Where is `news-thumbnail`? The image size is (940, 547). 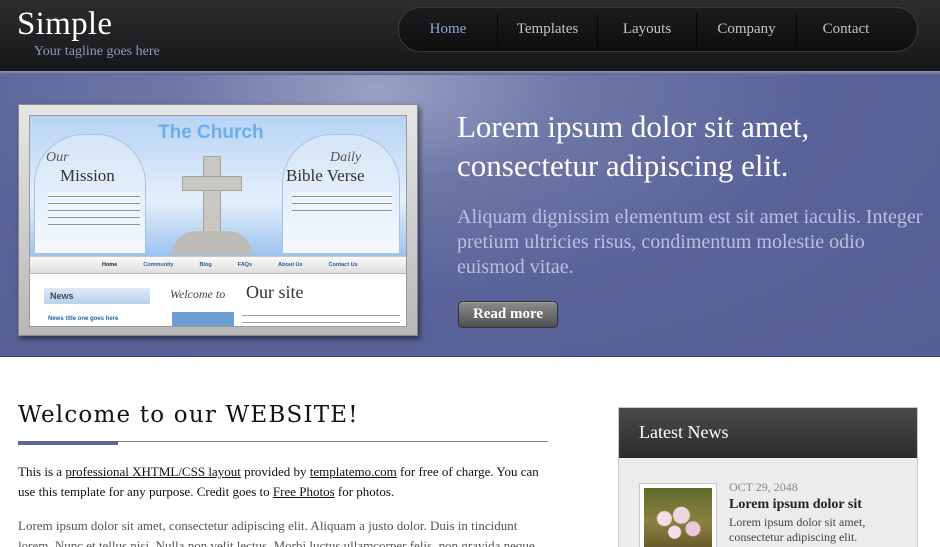 news-thumbnail is located at coordinates (678, 515).